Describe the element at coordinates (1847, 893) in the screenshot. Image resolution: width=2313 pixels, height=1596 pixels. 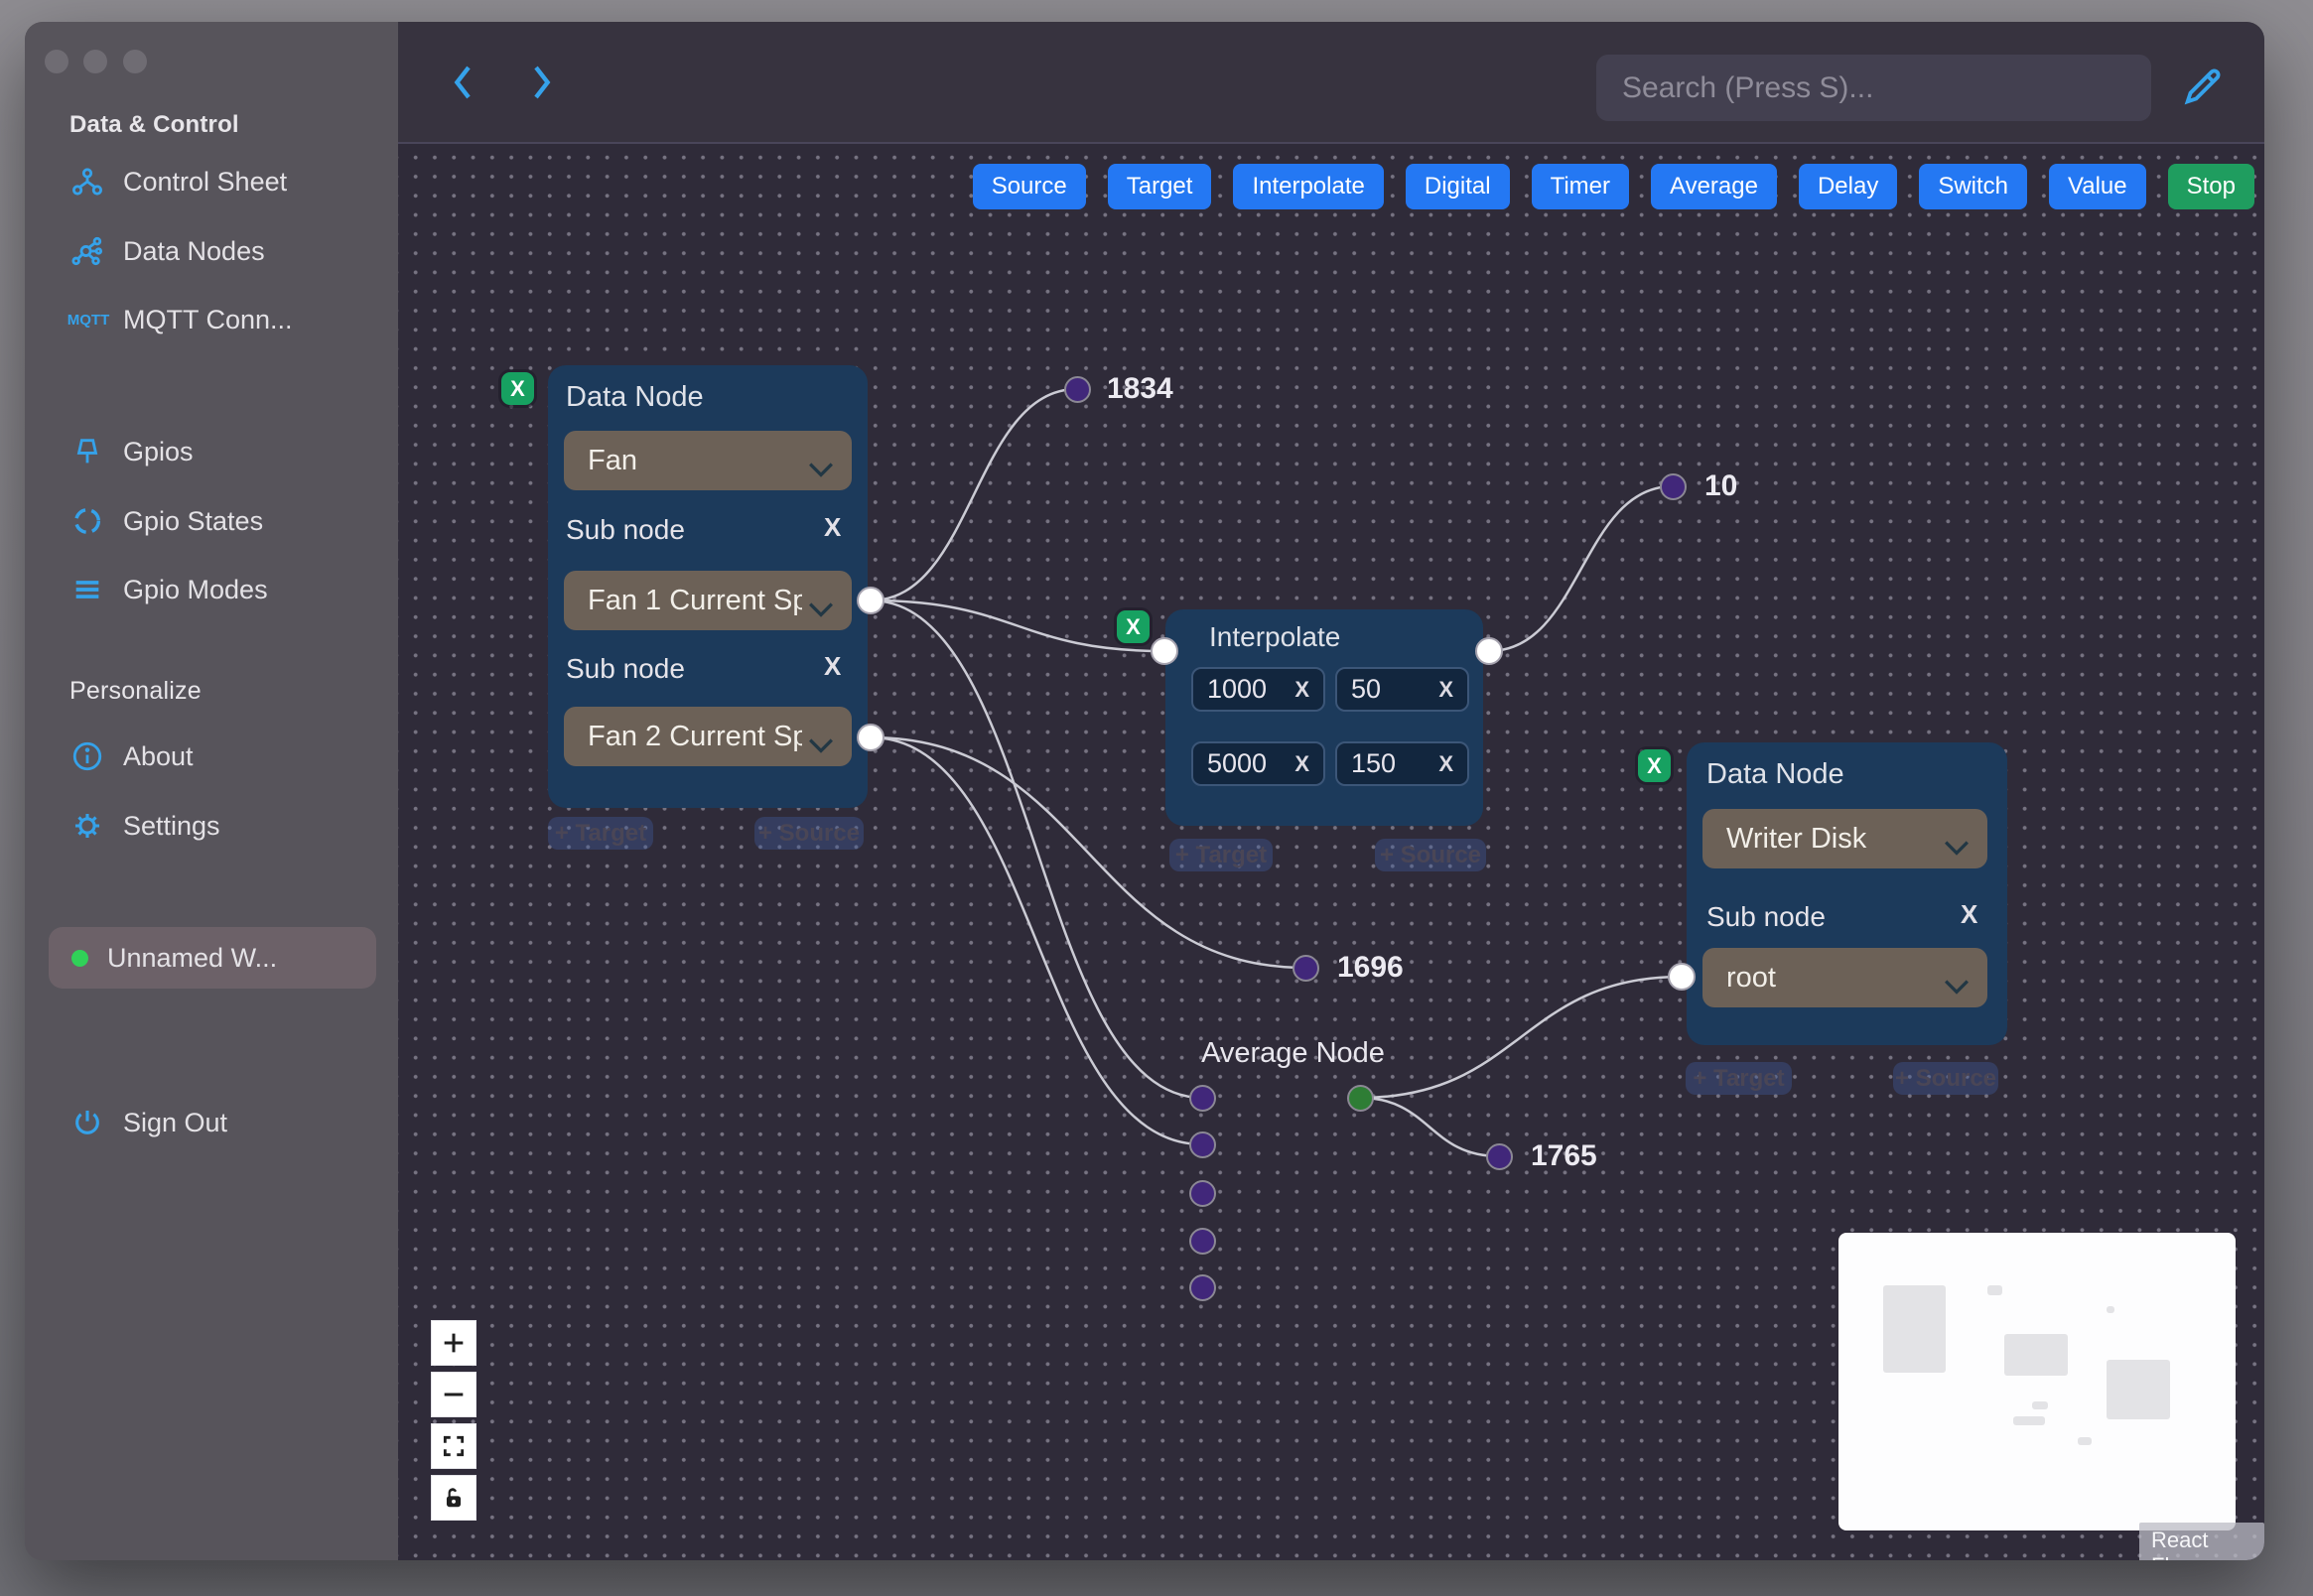
I see `writer-data-node: Data Node Writer Disk Sub node X root` at that location.